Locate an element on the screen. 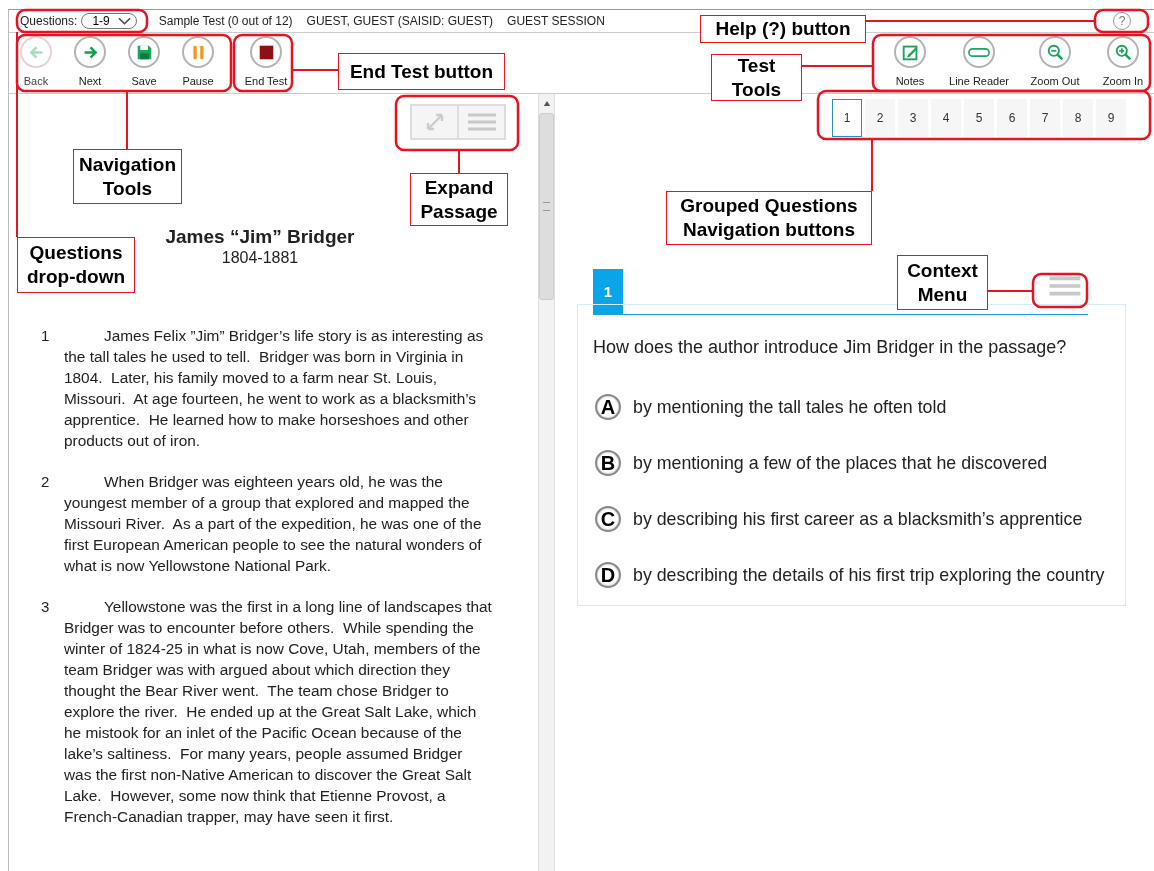 The width and height of the screenshot is (1154, 871). passage-paragraph: James Felix ”Jim” Bridger’s life story is as interesting as the tall tales he used to tell. Bridger was born in Virginia in 1804. Later, his family moved to a farm near St. Louis, Missouri. At age fourteen, he went to work as a blacksmith’s apprentice. He learned how to make horseshoes and other products out of iron. is located at coordinates (274, 388).